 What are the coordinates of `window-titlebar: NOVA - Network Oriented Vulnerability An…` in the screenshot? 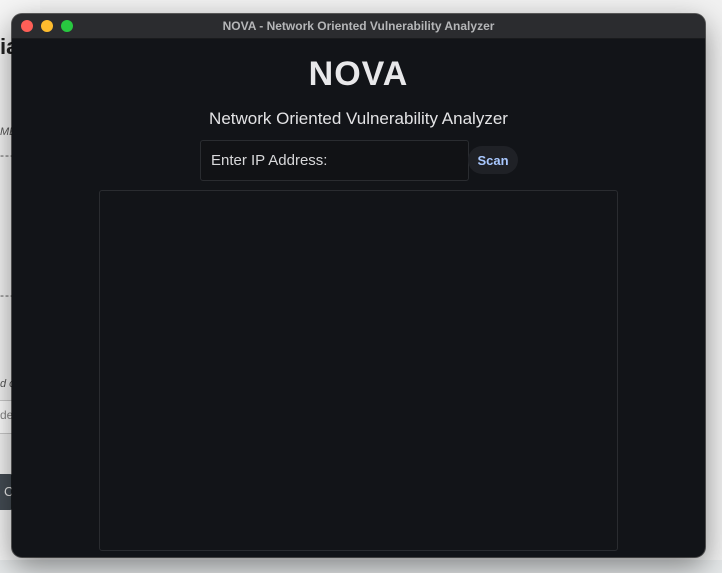 It's located at (358, 26).